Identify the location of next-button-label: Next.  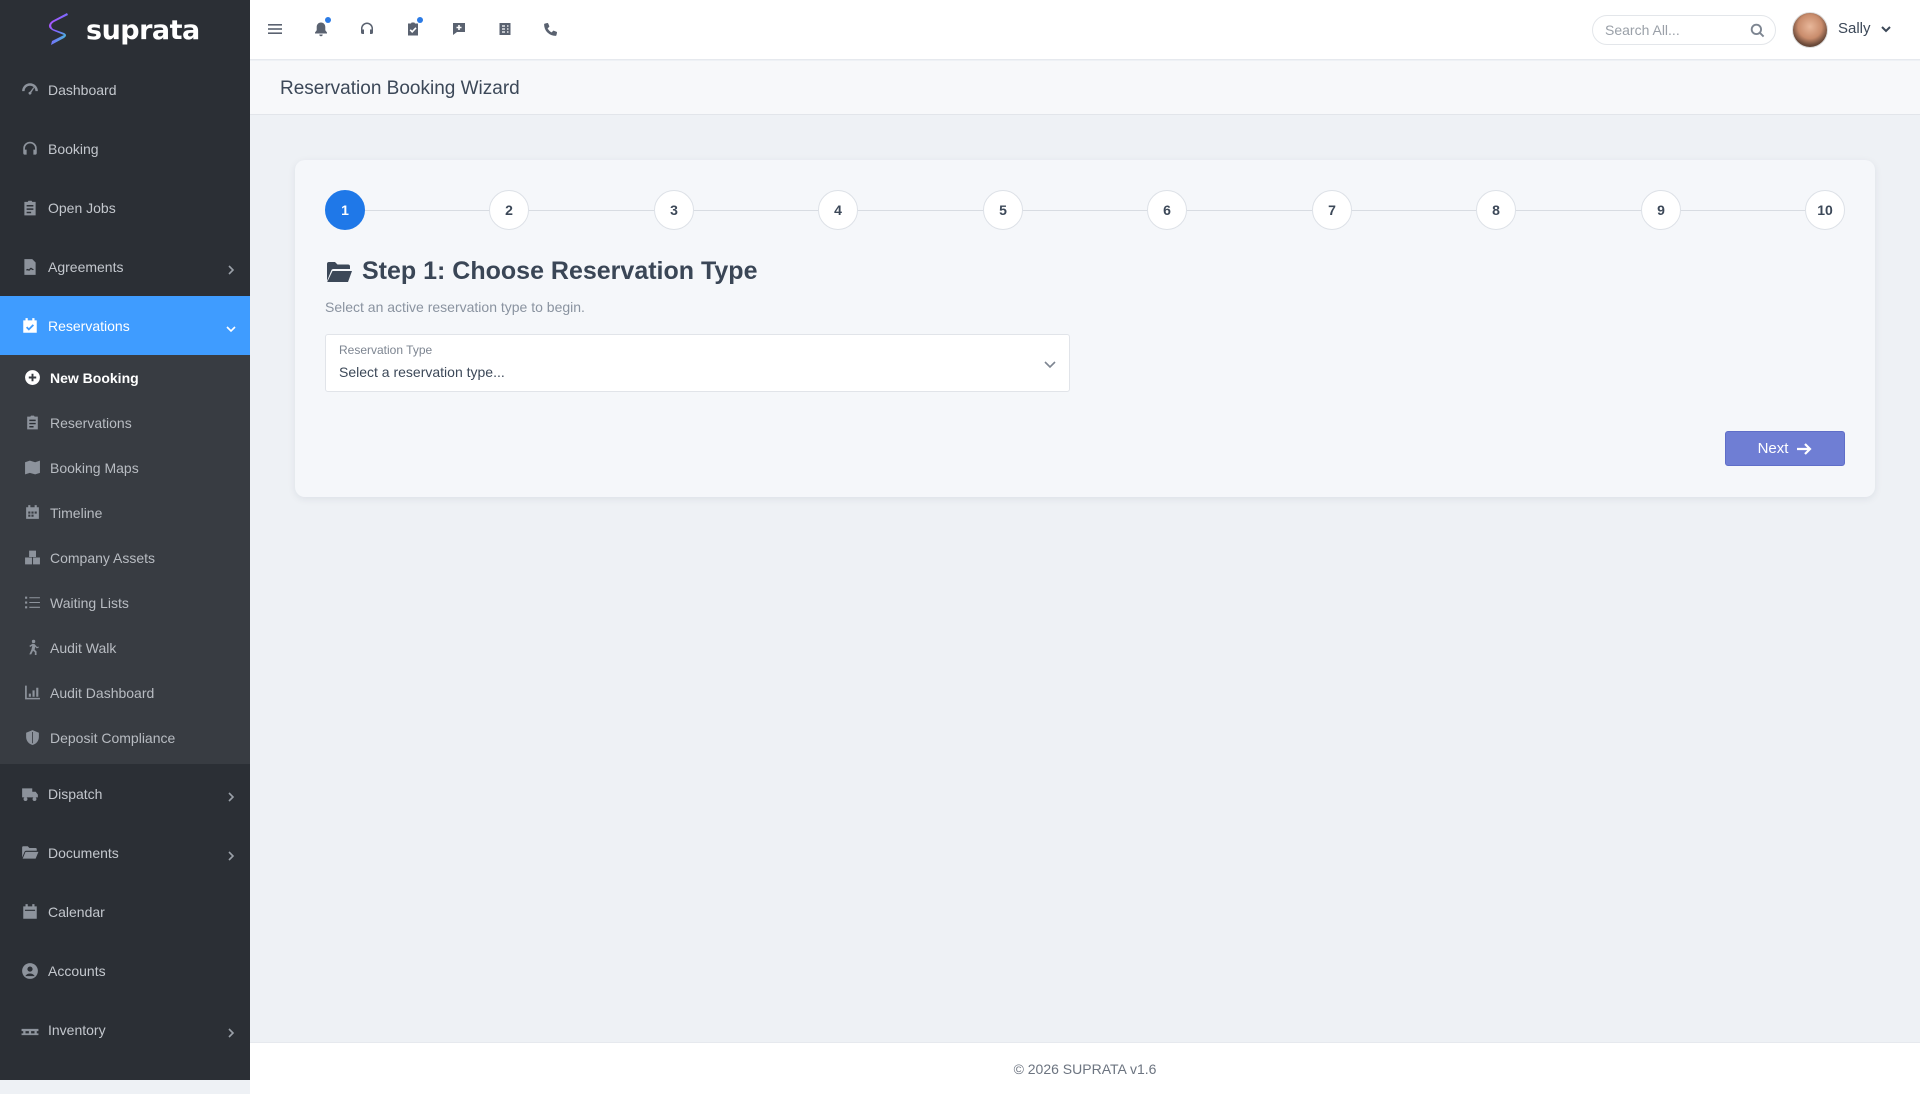
(1773, 448).